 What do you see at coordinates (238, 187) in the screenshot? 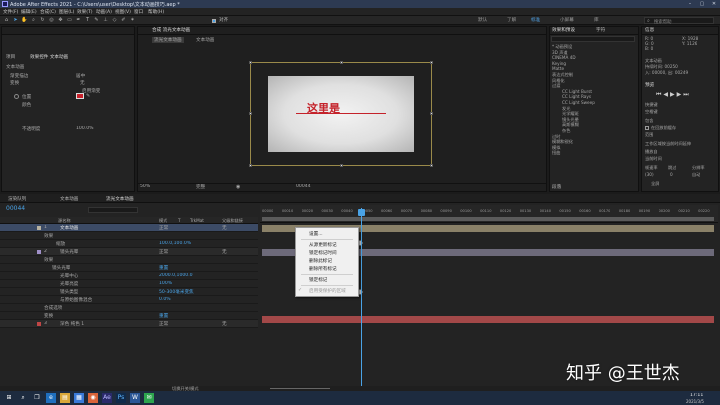
I see `camera-snapshot-icon: ◉` at bounding box center [238, 187].